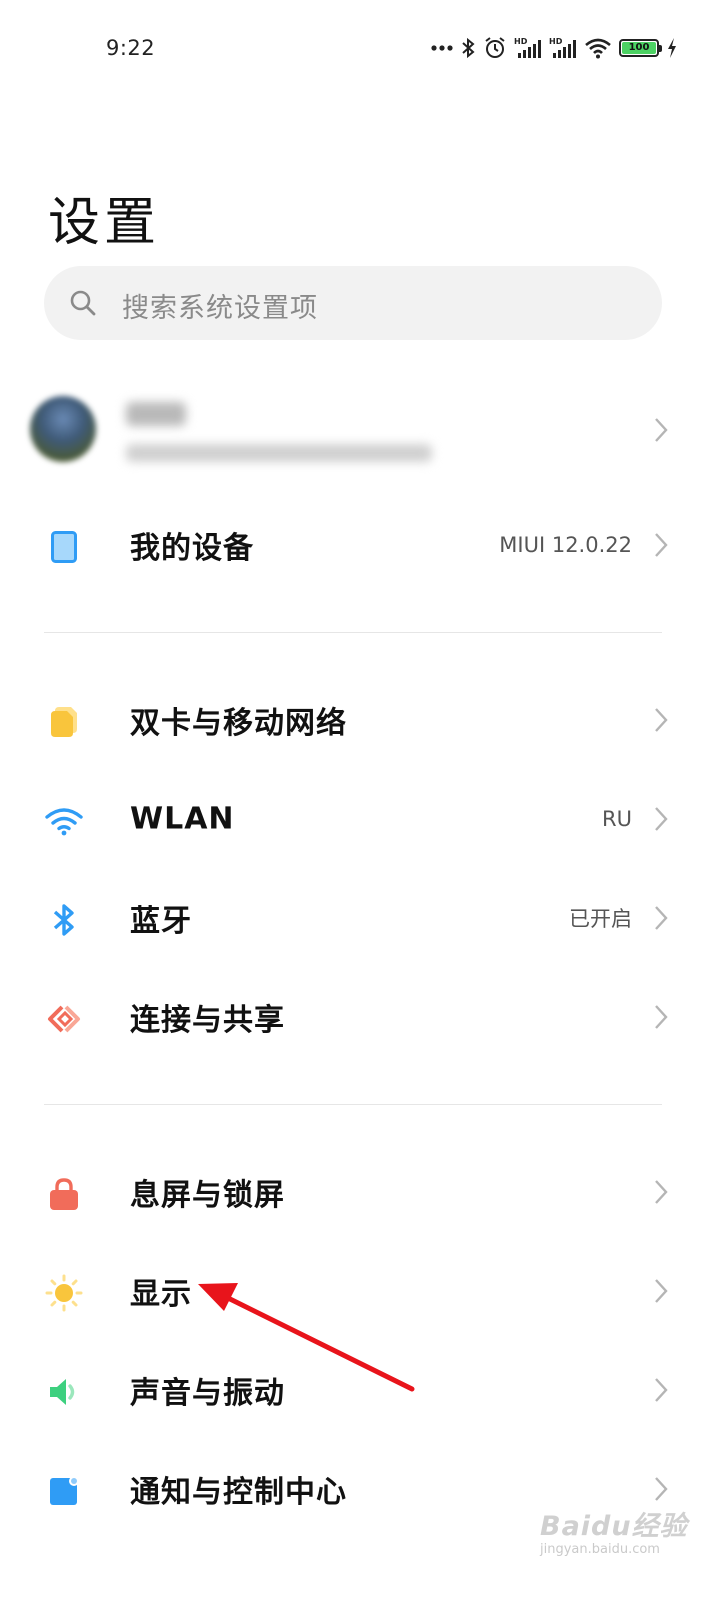 The image size is (720, 1600). Describe the element at coordinates (360, 1017) in the screenshot. I see `settings-item-connection-sharing: 连接与共享` at that location.